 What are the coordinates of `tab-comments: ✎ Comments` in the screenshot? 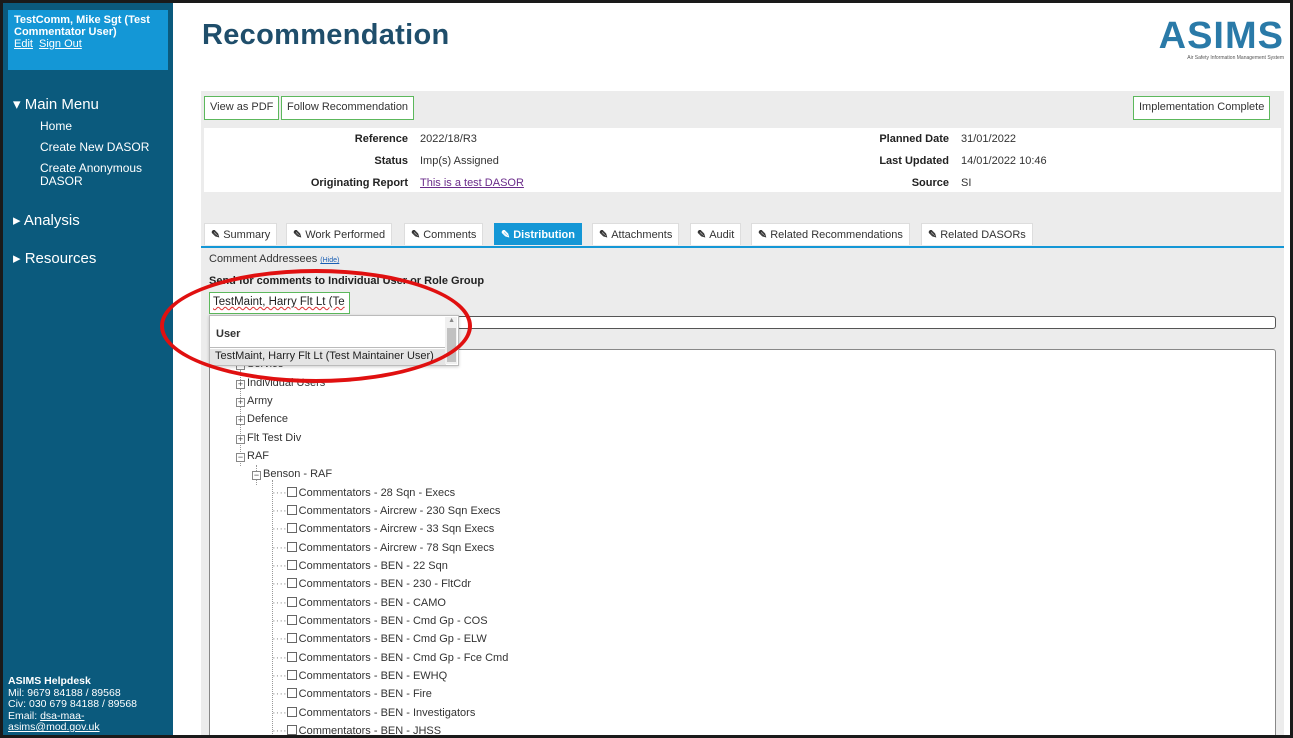 It's located at (444, 234).